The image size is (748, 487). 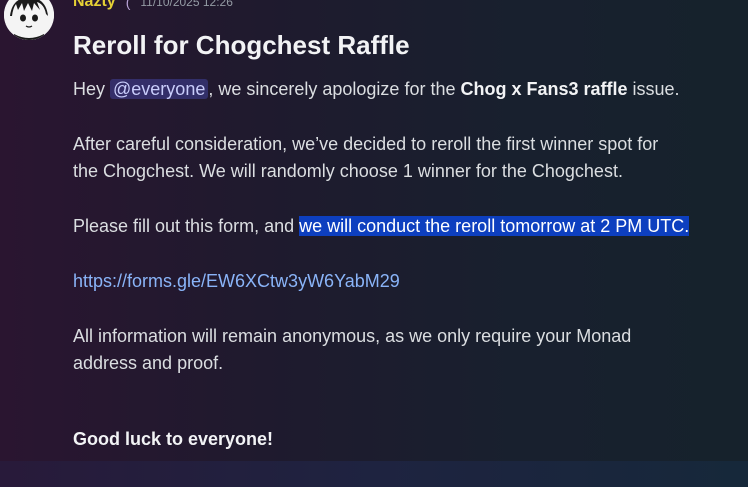 What do you see at coordinates (544, 89) in the screenshot?
I see `raffle-name: Chog x Fans3 raffle` at bounding box center [544, 89].